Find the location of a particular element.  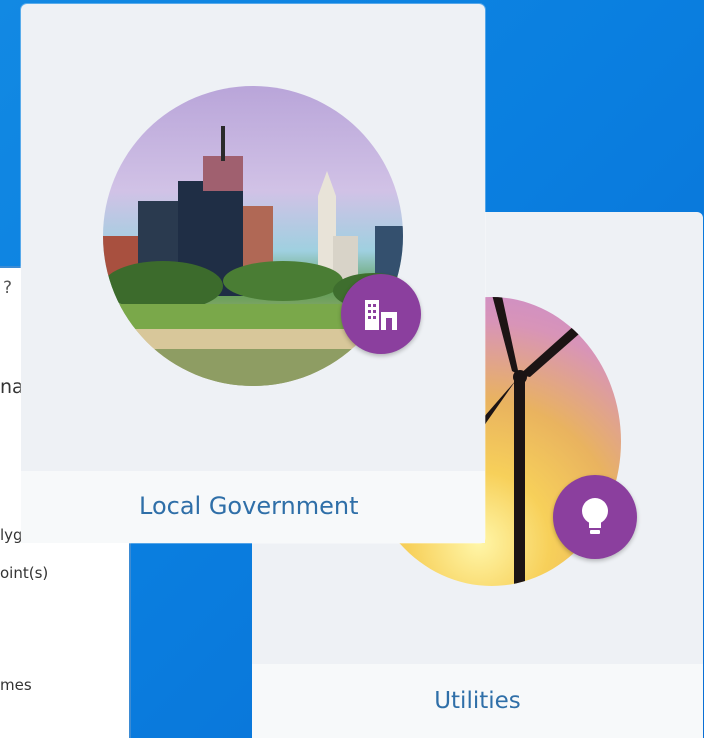

pane-row-2: oint(s) is located at coordinates (24, 573).